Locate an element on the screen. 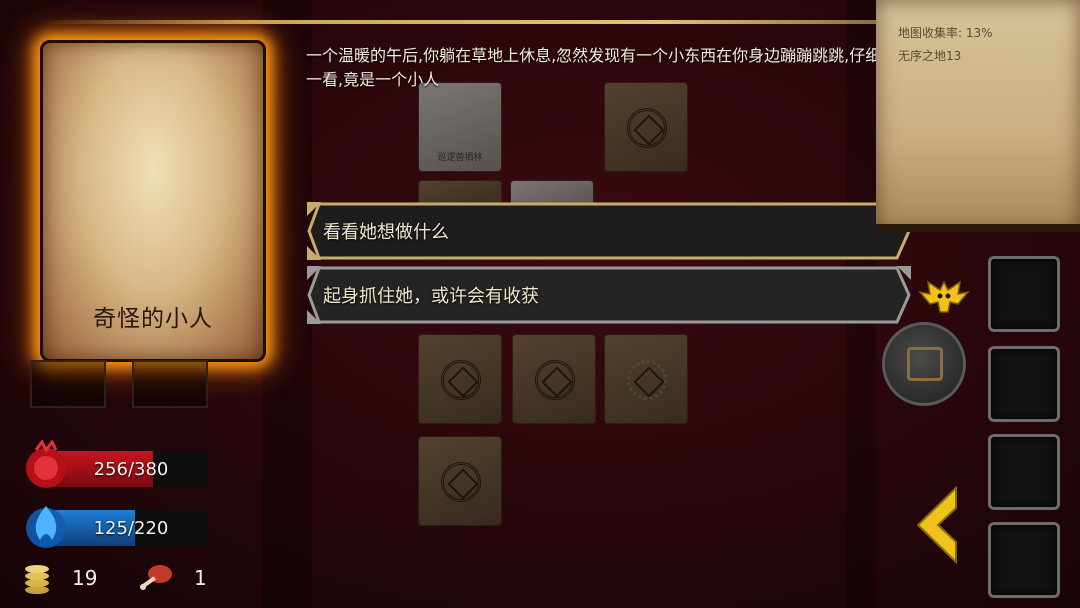 The image size is (1080, 608). board-column-shadow is located at coordinates (287, 304).